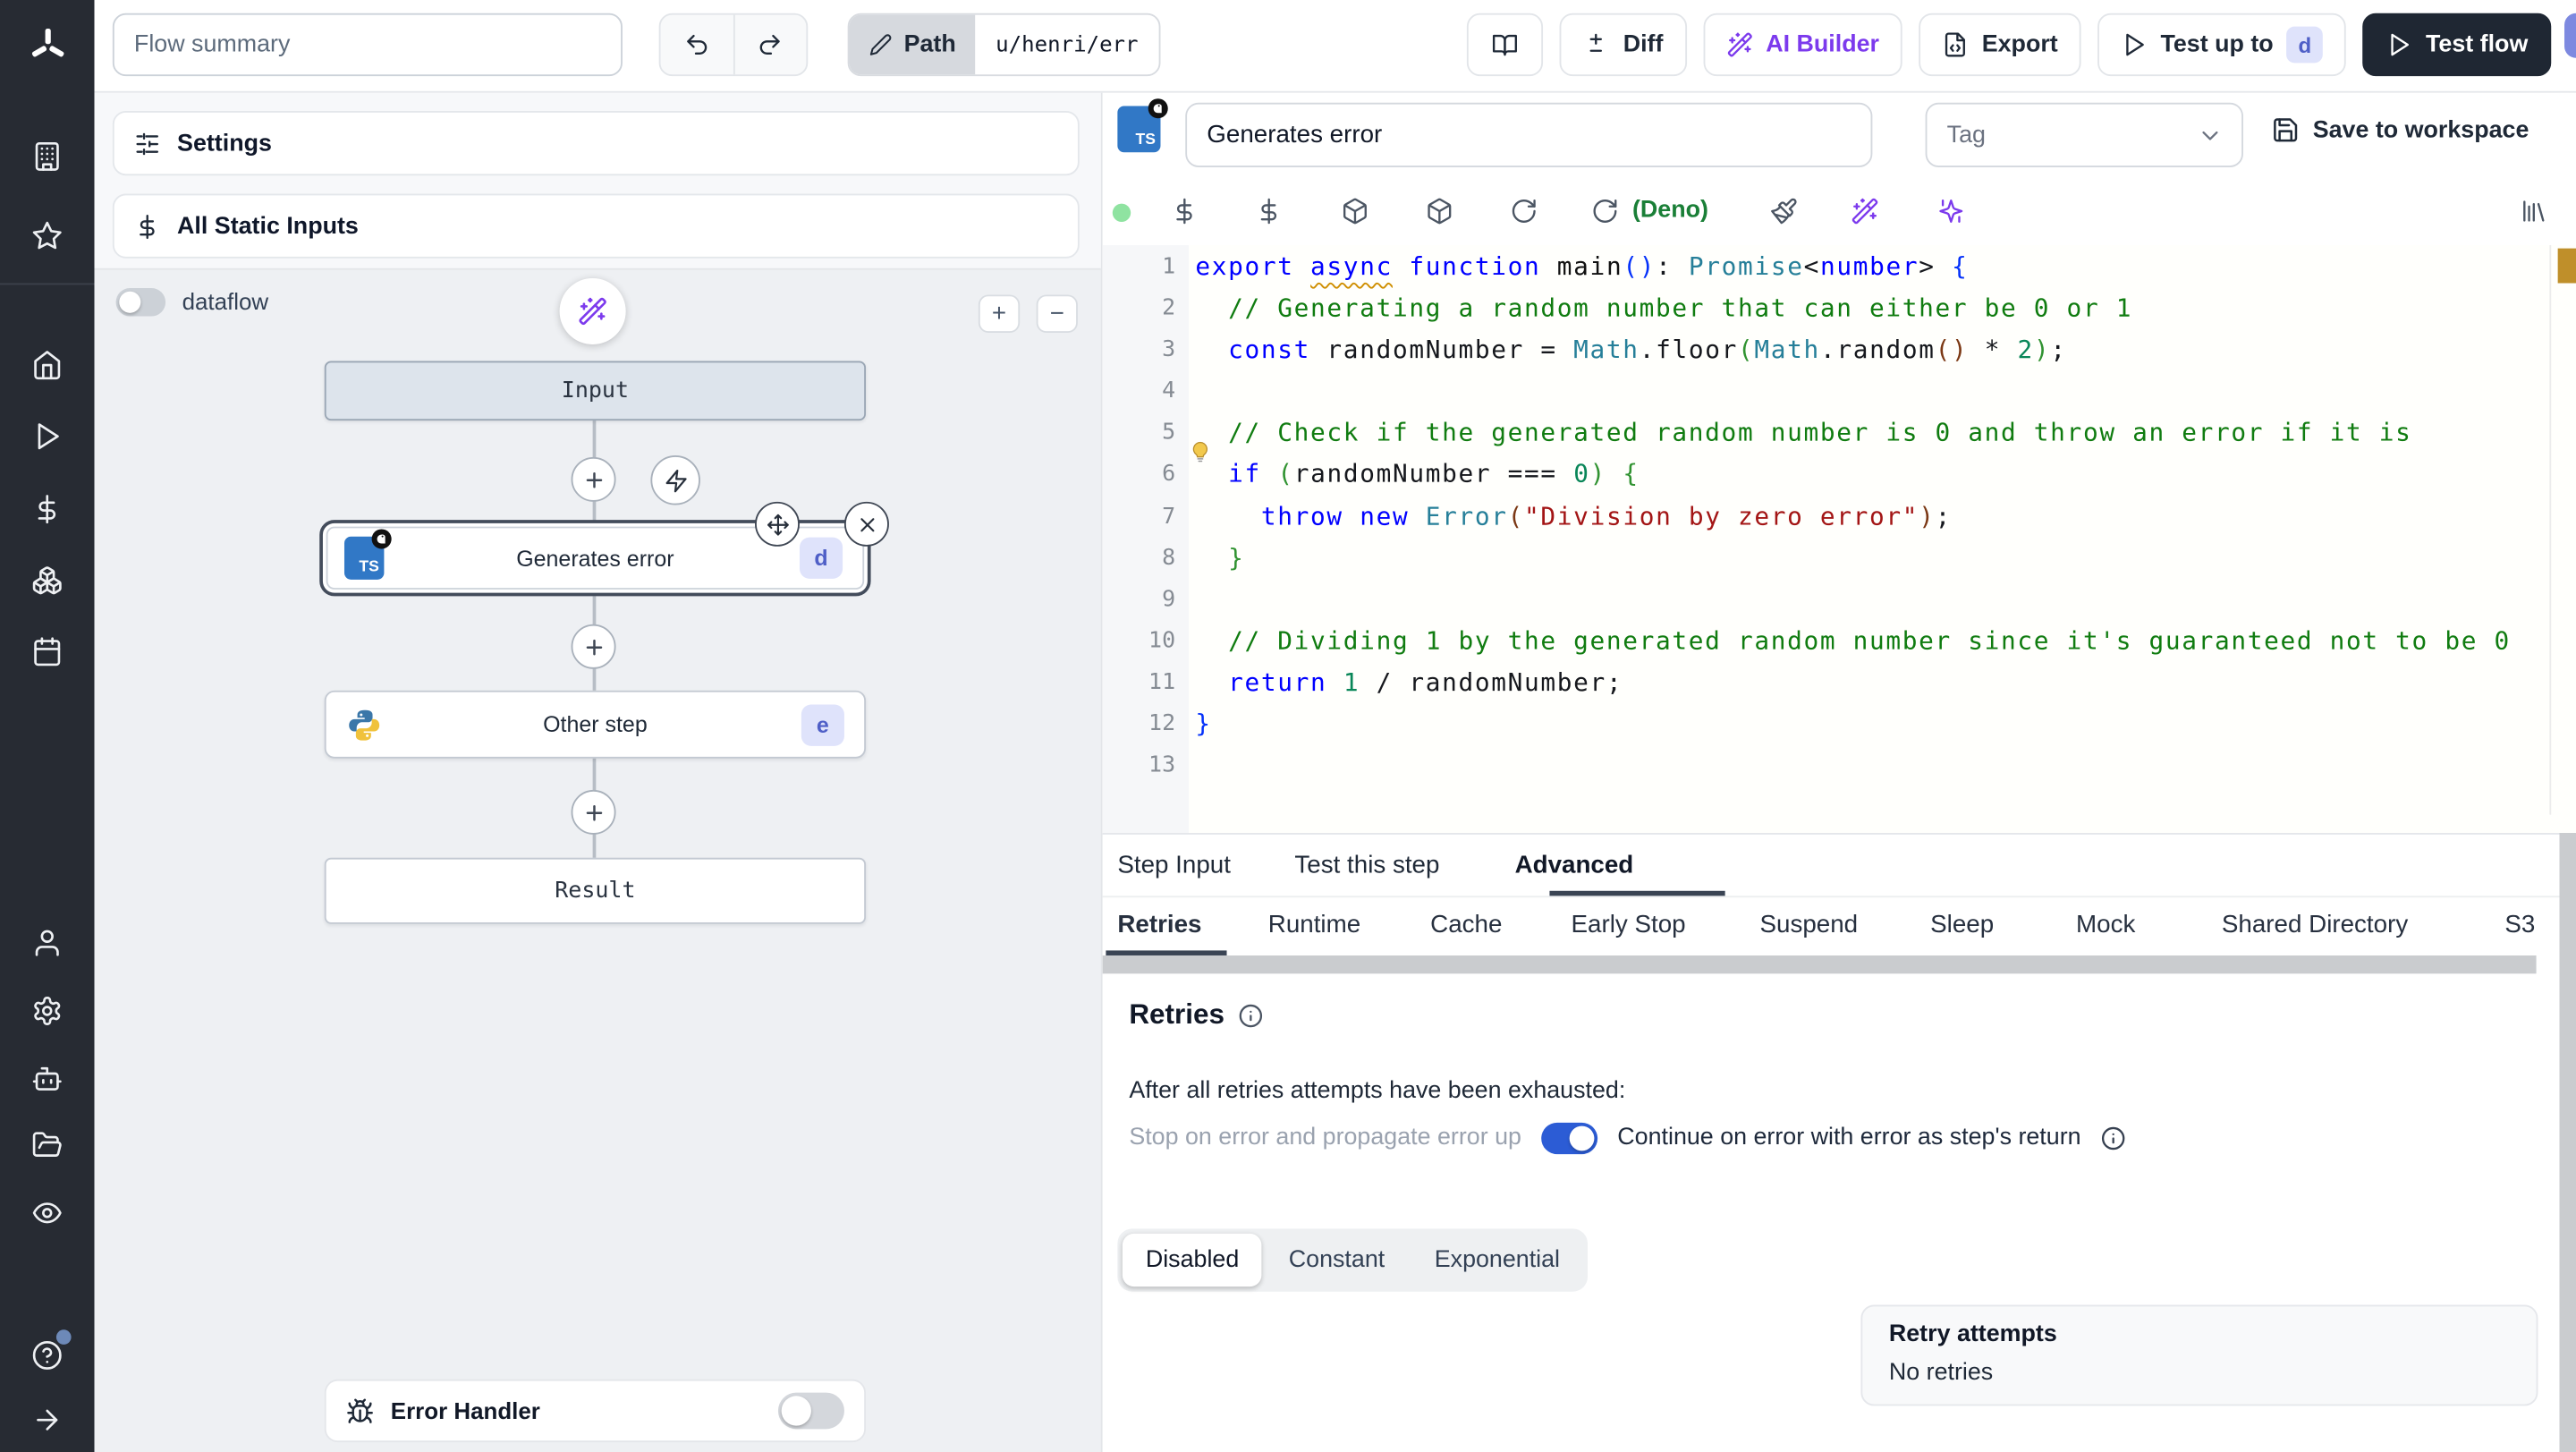 This screenshot has width=2576, height=1452. What do you see at coordinates (2519, 923) in the screenshot?
I see `subtab-s3: S3` at bounding box center [2519, 923].